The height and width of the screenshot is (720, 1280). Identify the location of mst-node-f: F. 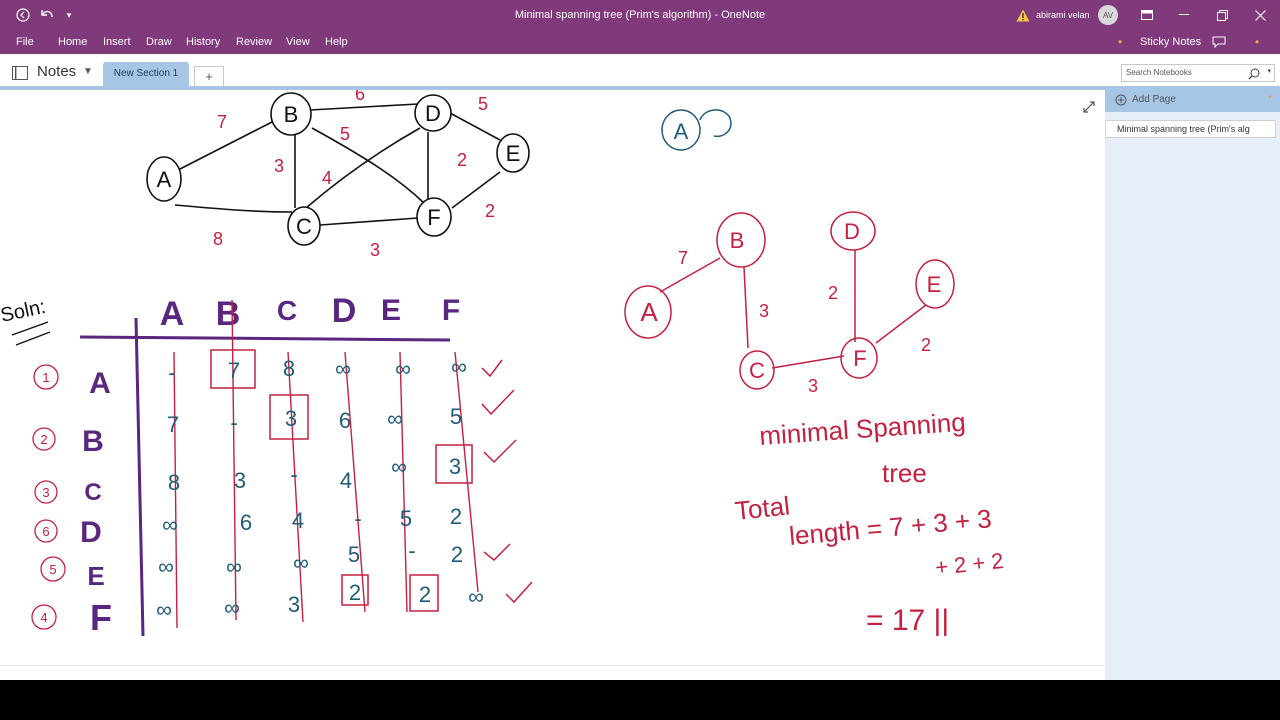
(859, 358).